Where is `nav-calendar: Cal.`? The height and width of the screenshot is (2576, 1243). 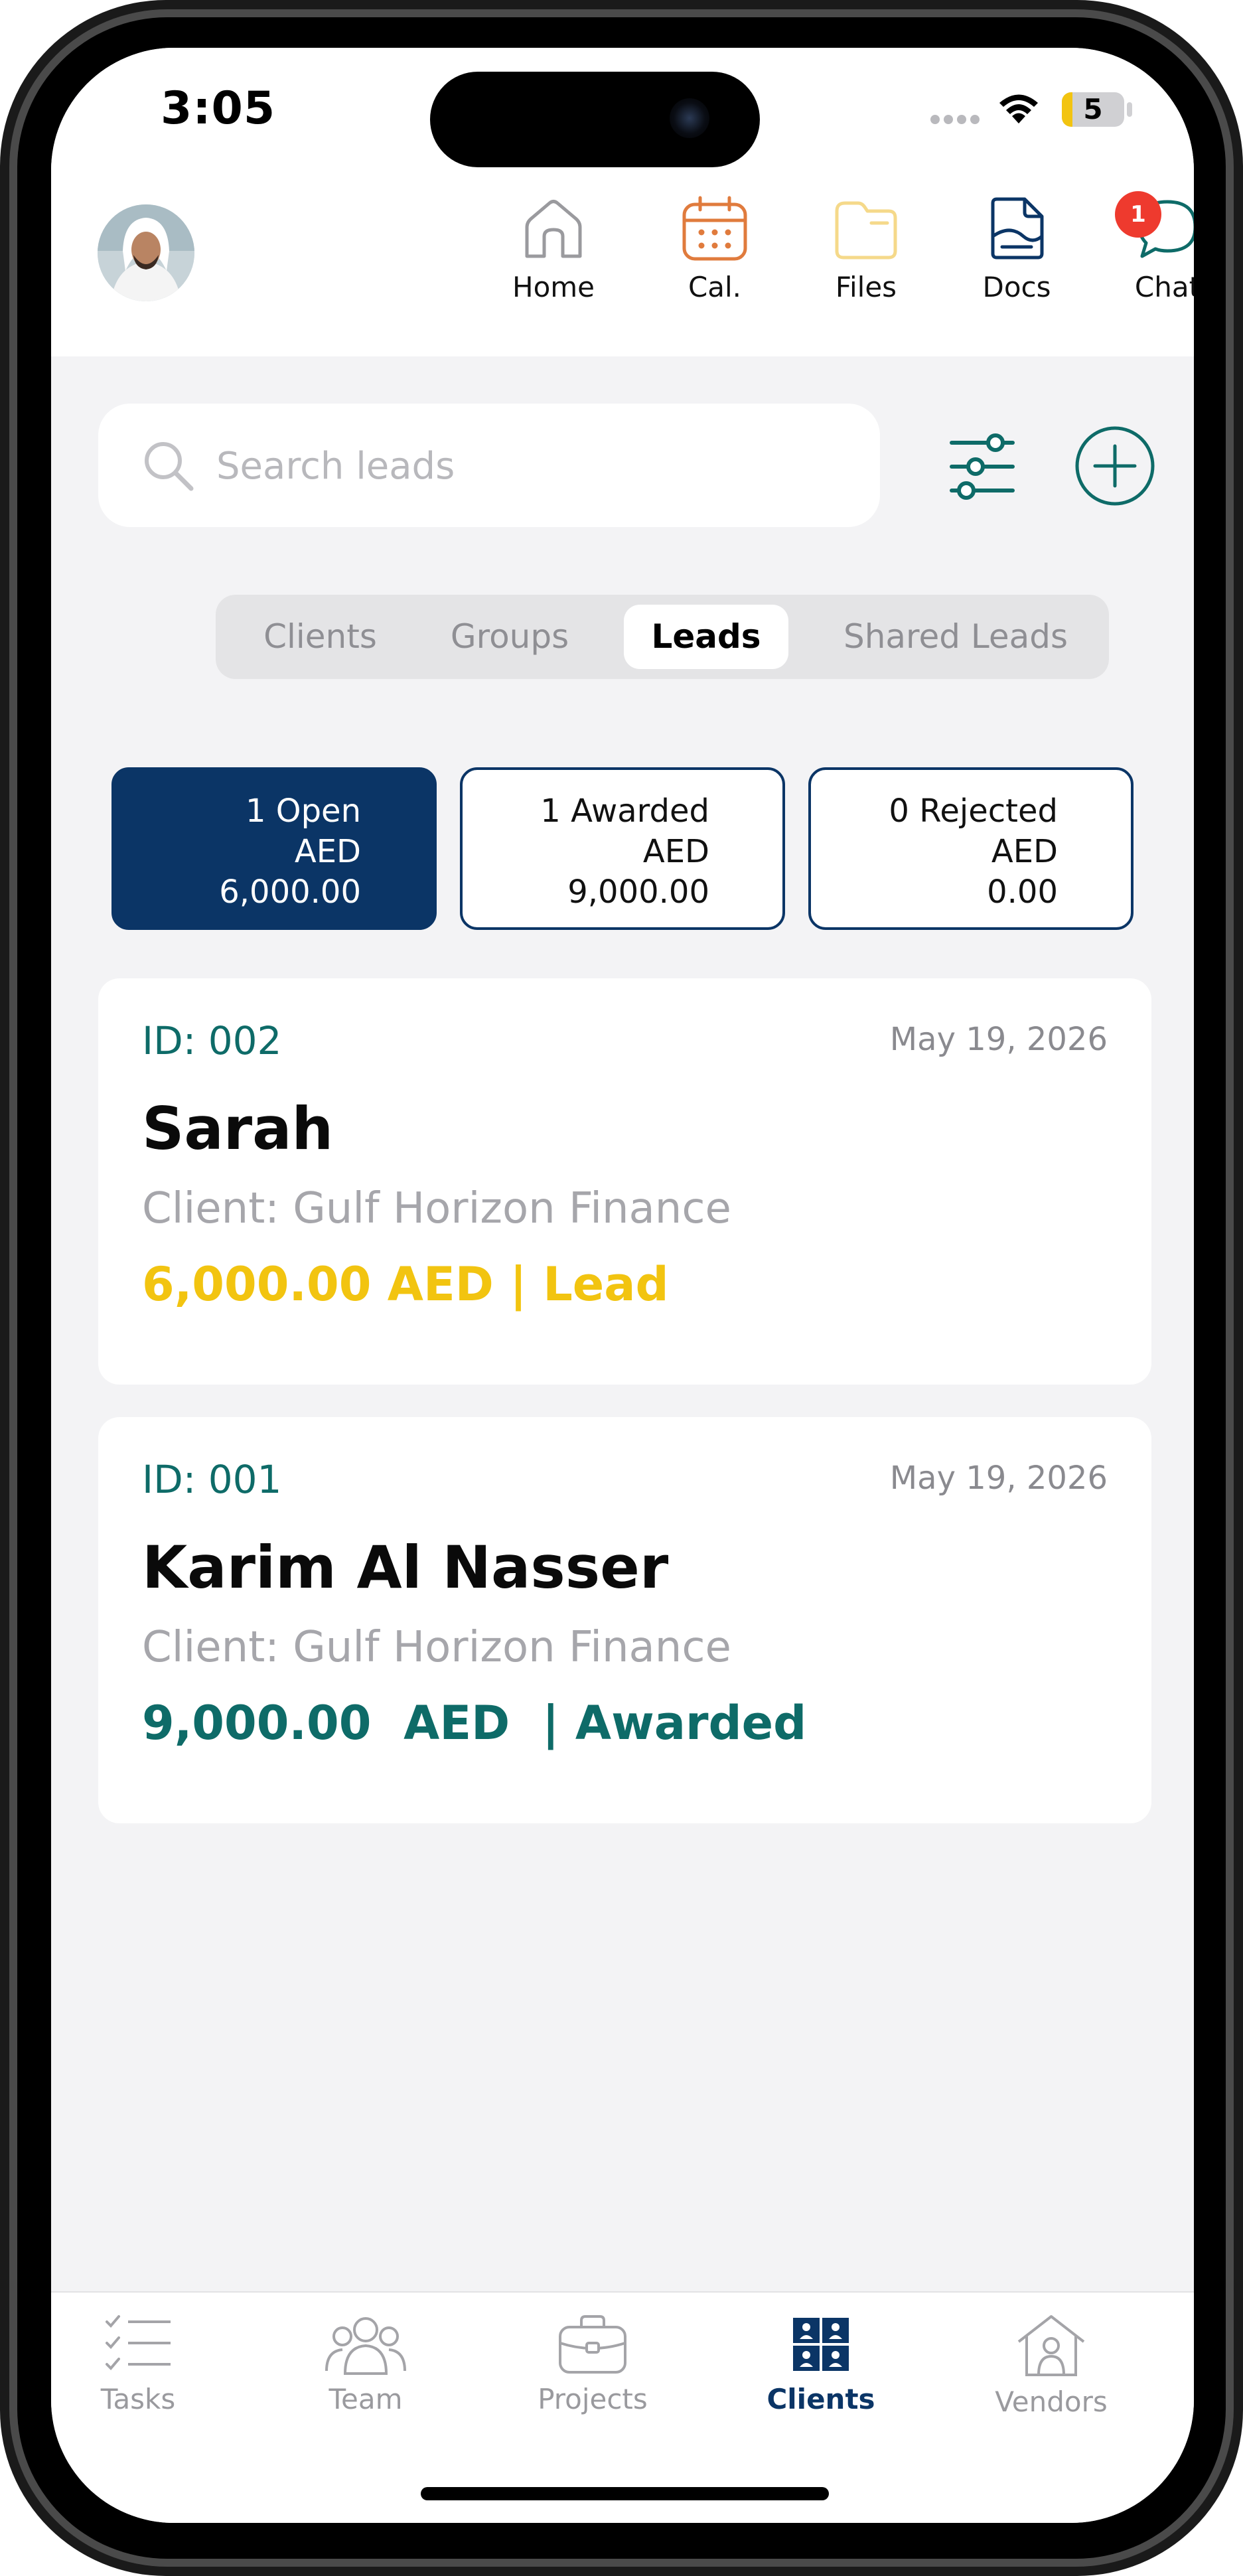
nav-calendar: Cal. is located at coordinates (715, 249).